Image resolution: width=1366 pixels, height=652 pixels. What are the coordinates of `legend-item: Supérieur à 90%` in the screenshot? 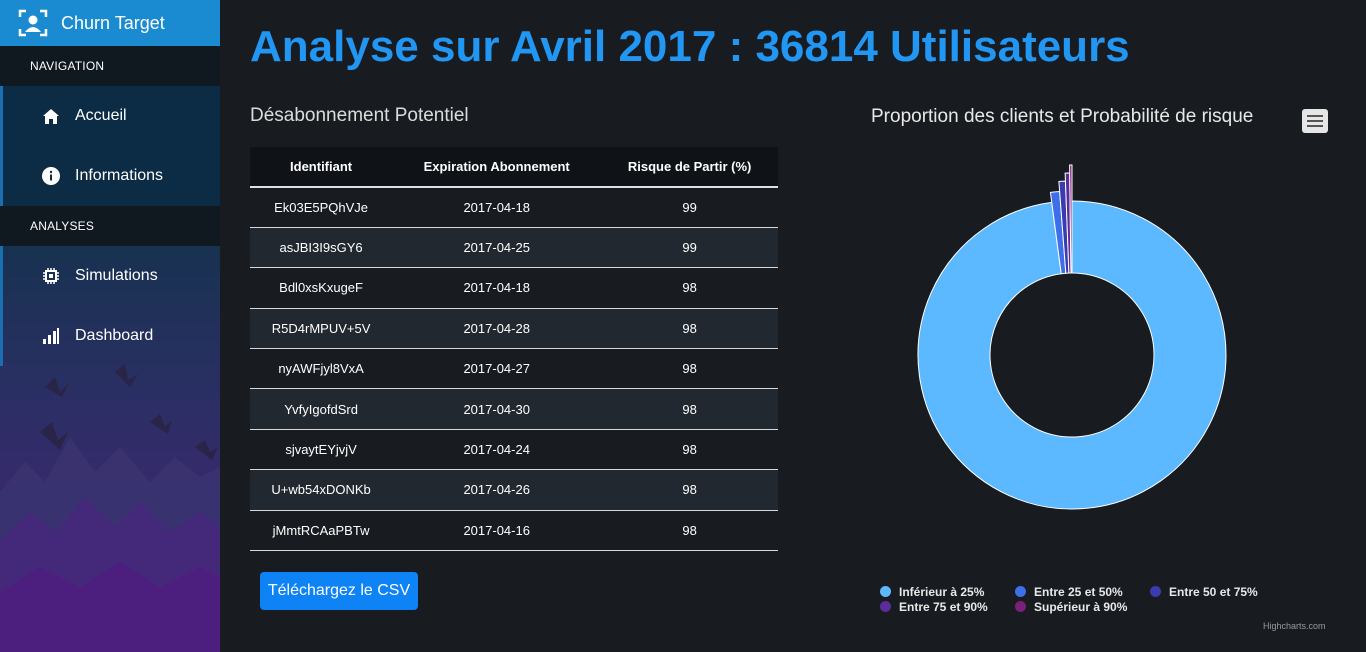 It's located at (1082, 607).